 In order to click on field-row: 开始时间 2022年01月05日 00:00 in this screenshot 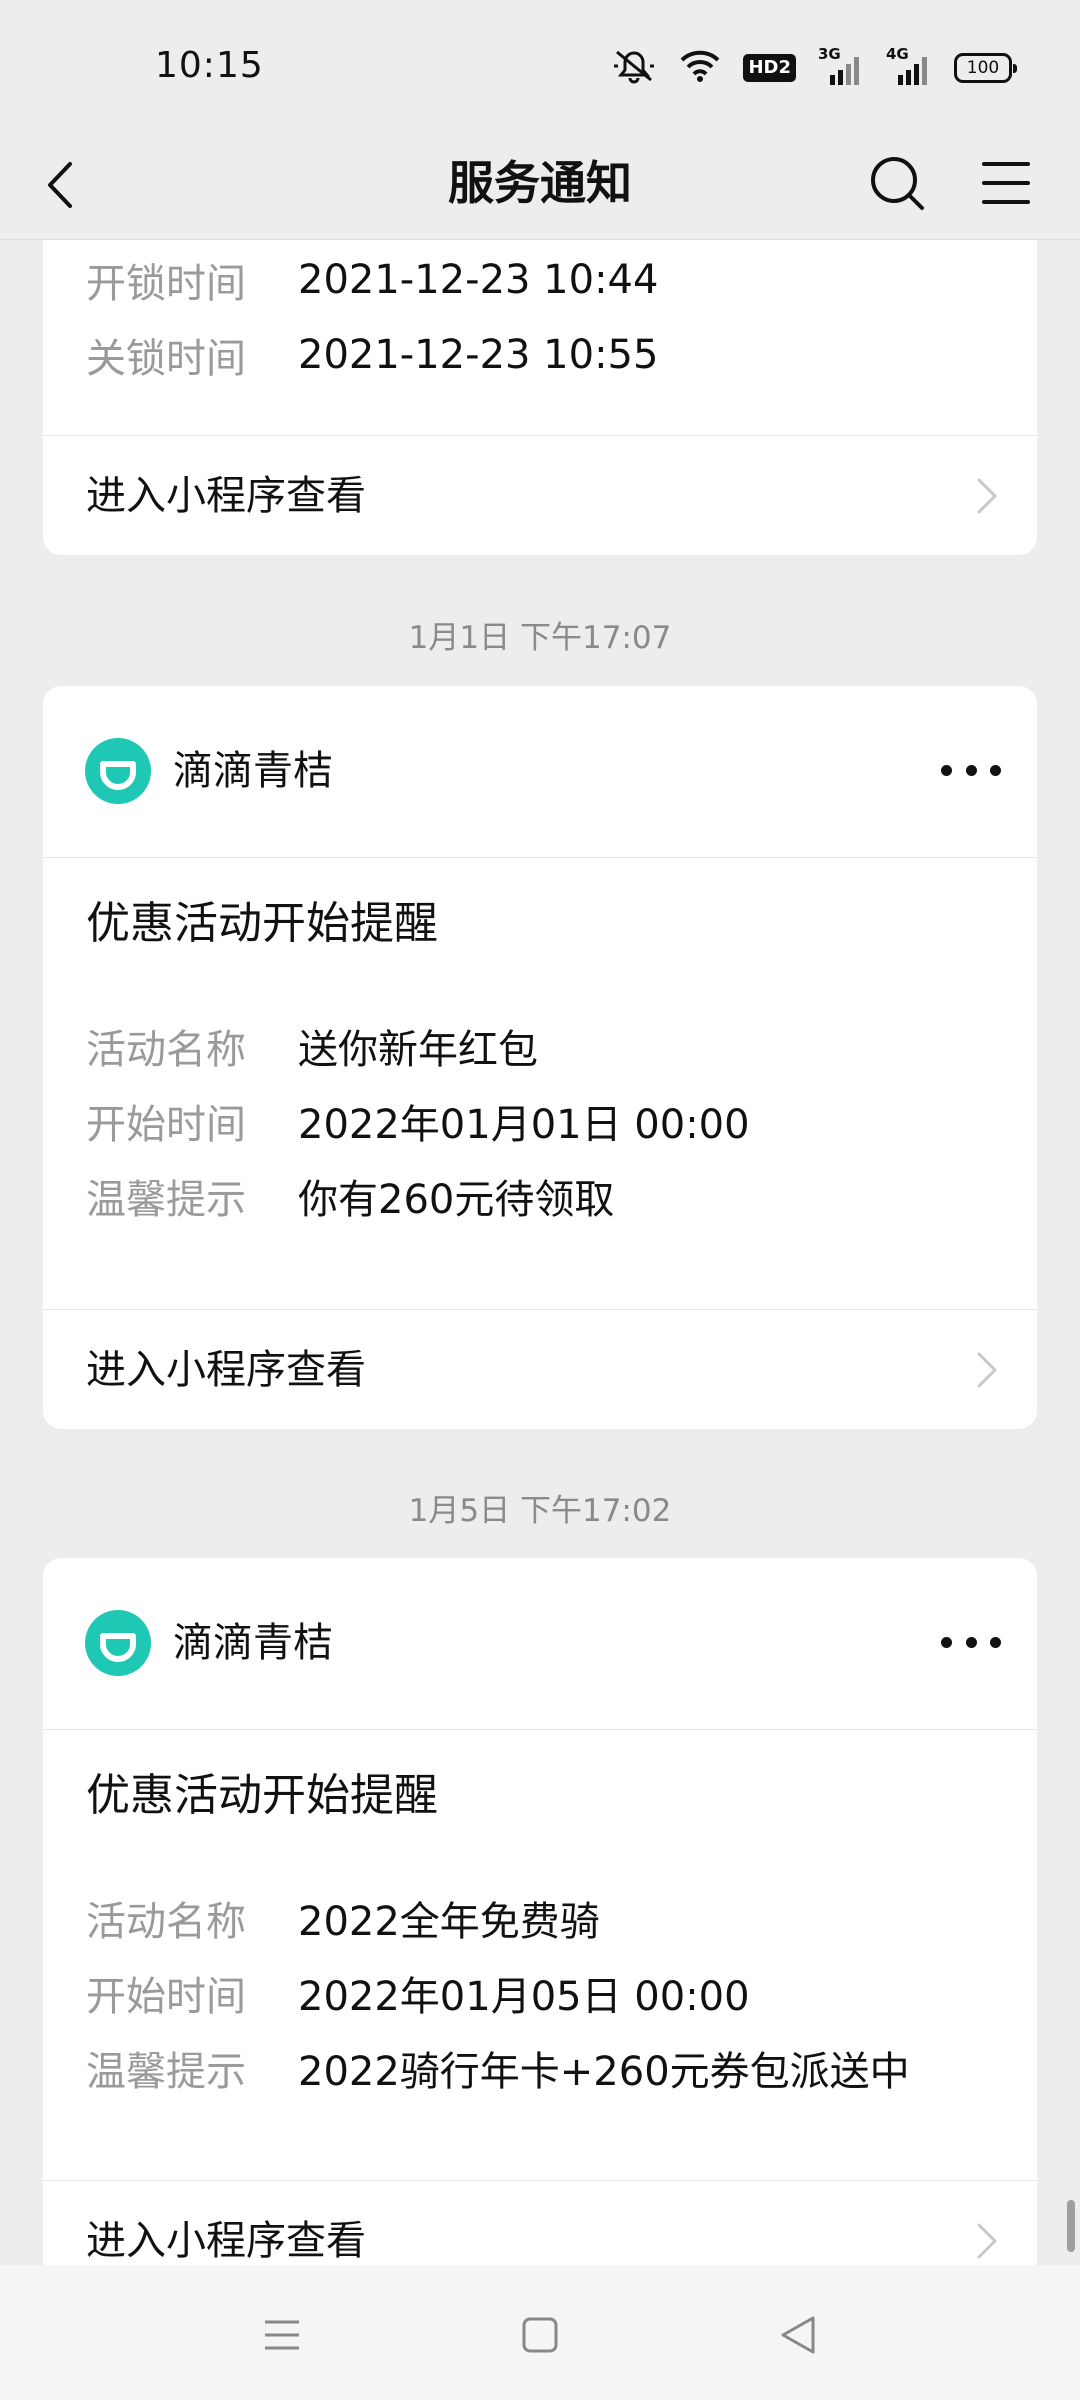, I will do `click(418, 1993)`.